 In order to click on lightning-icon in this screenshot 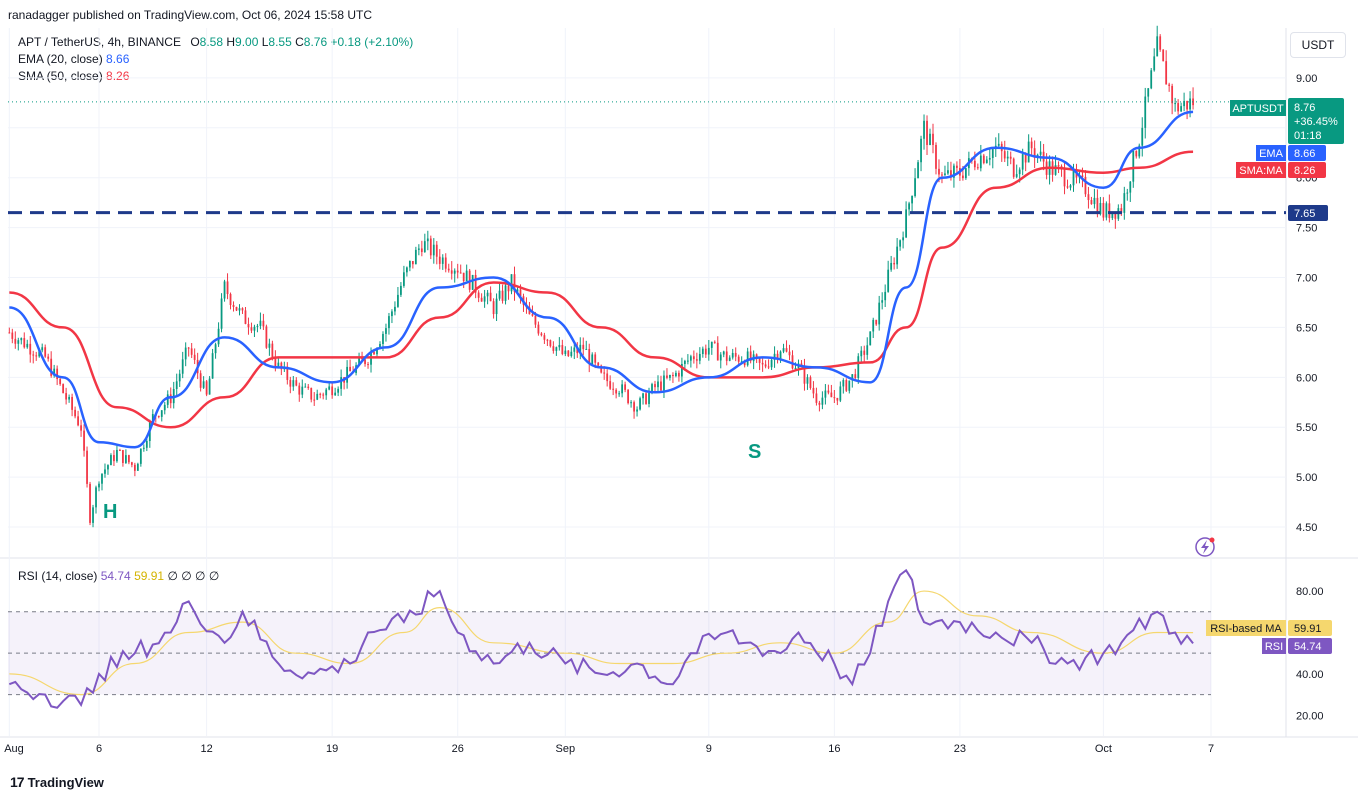, I will do `click(1205, 547)`.